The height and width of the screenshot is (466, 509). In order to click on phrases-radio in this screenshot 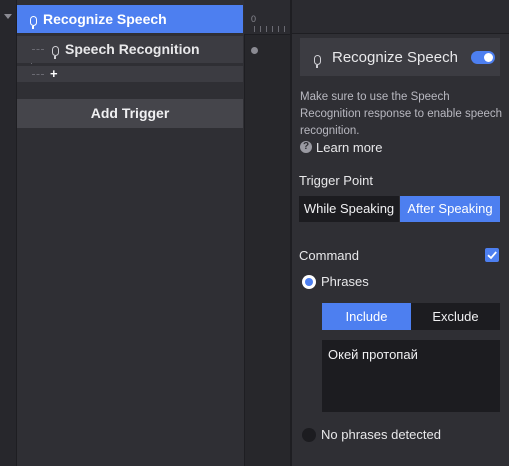, I will do `click(309, 282)`.